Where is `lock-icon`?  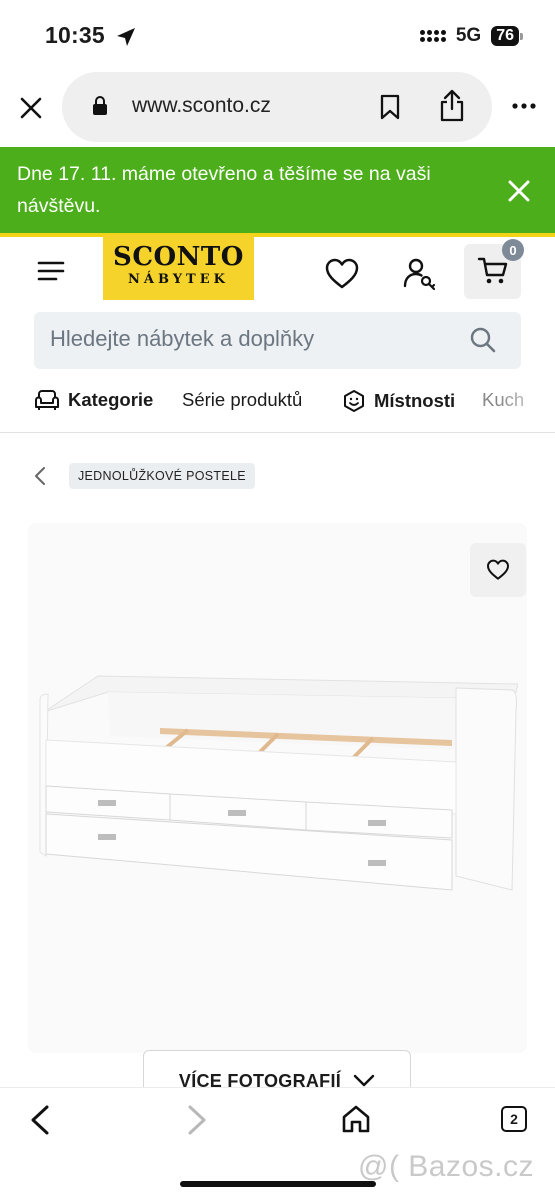
lock-icon is located at coordinates (100, 105).